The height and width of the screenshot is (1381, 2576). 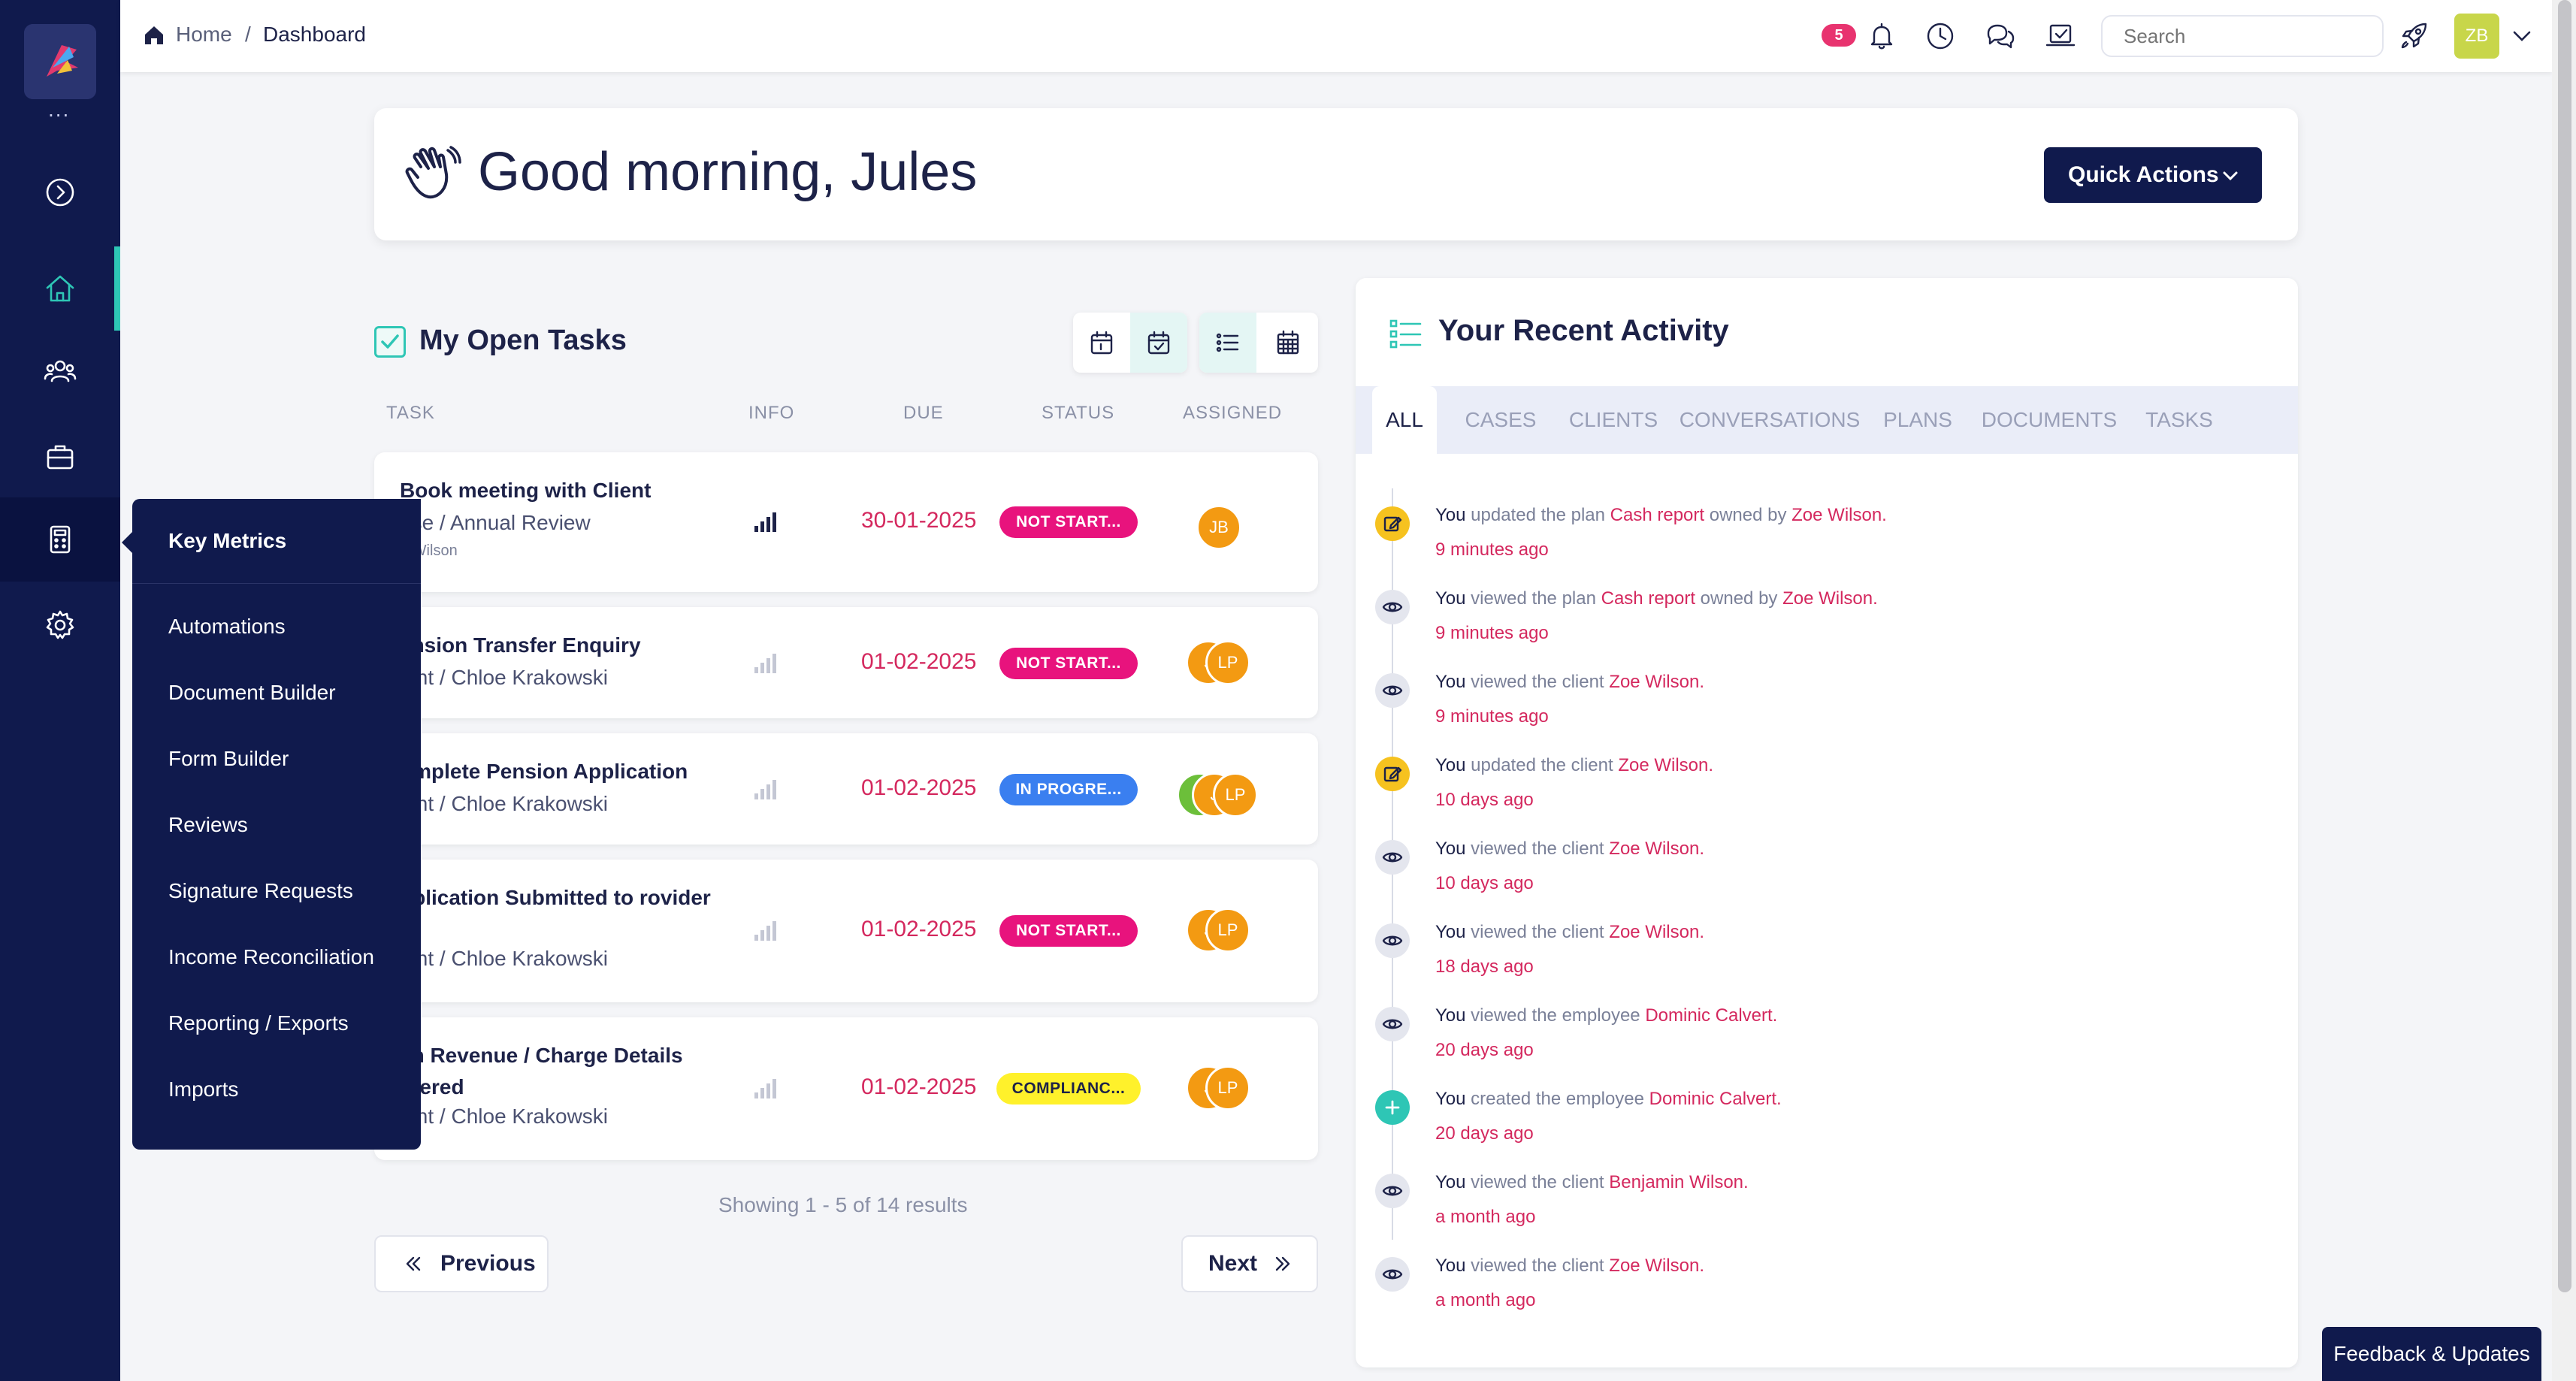 I want to click on previous-page-button: Previous, so click(x=461, y=1263).